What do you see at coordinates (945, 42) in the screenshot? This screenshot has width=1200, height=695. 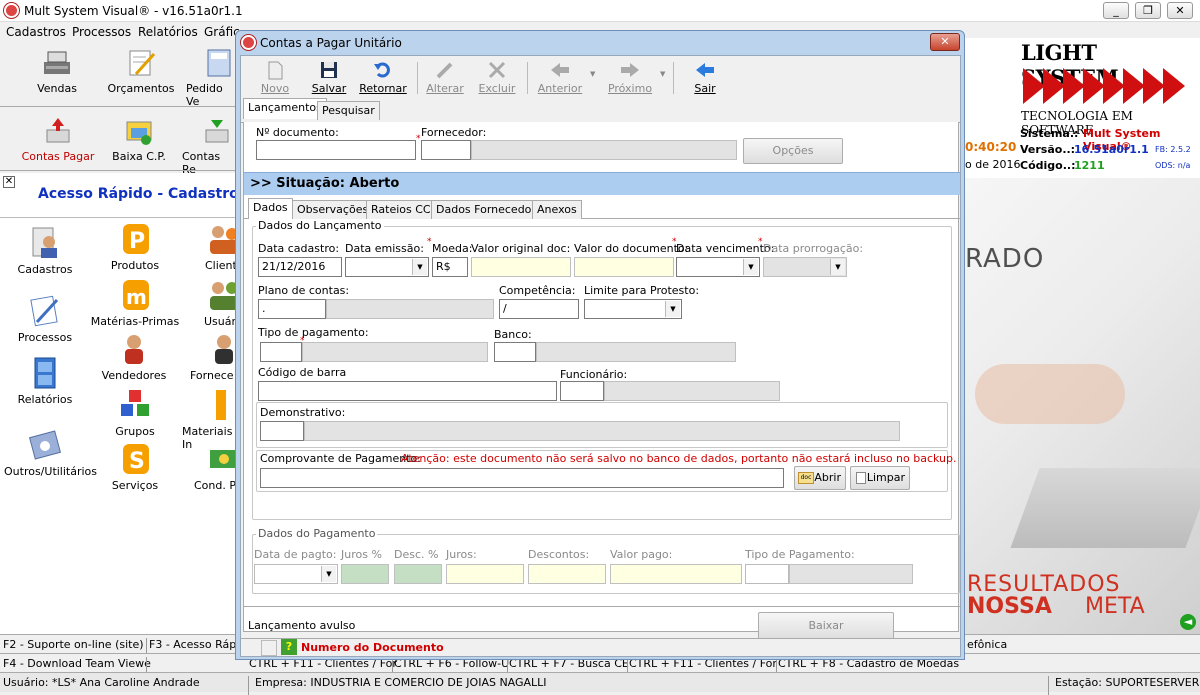 I see `dialog-close-button: ✕` at bounding box center [945, 42].